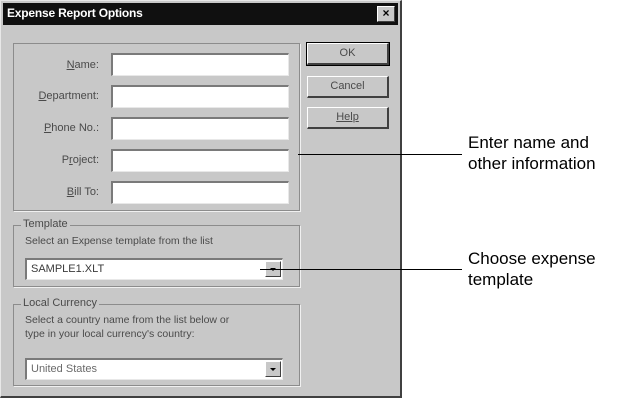  What do you see at coordinates (532, 153) in the screenshot?
I see `info-callout: Enter name and other information` at bounding box center [532, 153].